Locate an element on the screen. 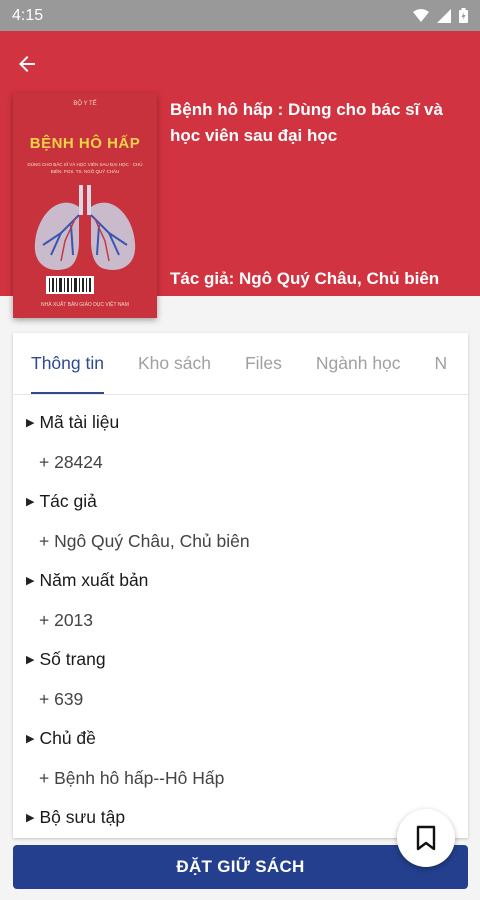 The height and width of the screenshot is (900, 480). tab-major: Ngành học is located at coordinates (358, 363).